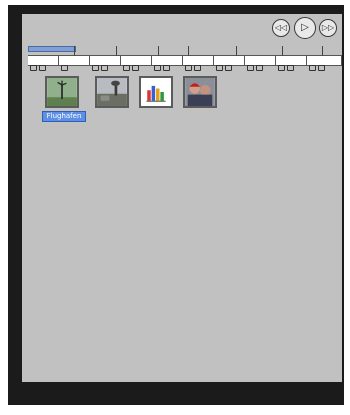  Describe the element at coordinates (305, 28) in the screenshot. I see `play-icon: ▷` at that location.